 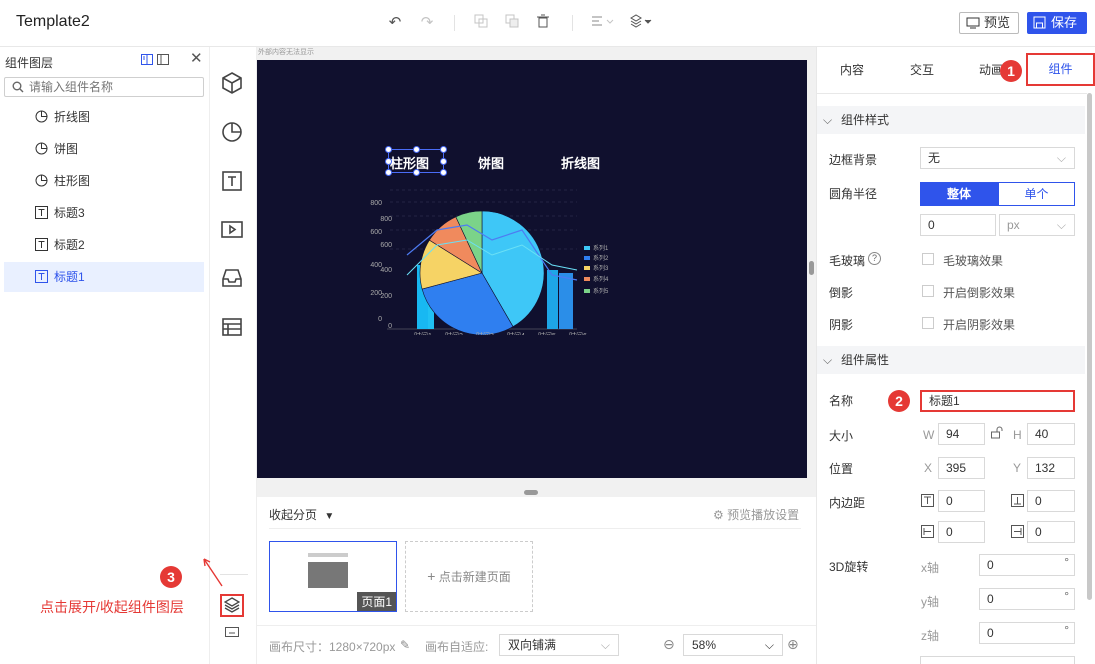 I want to click on x-input: 395, so click(x=961, y=468).